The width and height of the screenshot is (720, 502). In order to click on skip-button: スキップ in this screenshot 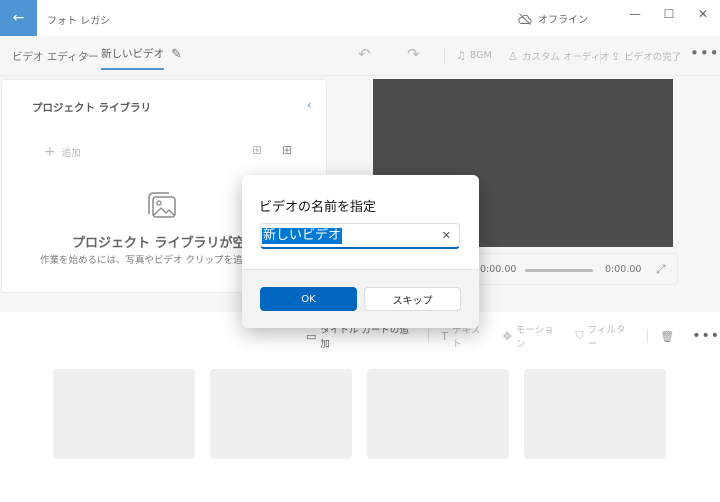, I will do `click(412, 299)`.